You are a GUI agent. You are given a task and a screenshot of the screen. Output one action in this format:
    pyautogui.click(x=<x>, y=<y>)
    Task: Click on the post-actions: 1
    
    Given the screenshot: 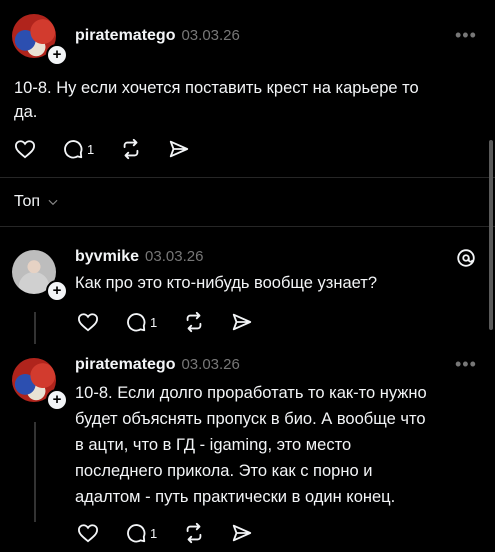 What is the action you would take?
    pyautogui.click(x=115, y=149)
    